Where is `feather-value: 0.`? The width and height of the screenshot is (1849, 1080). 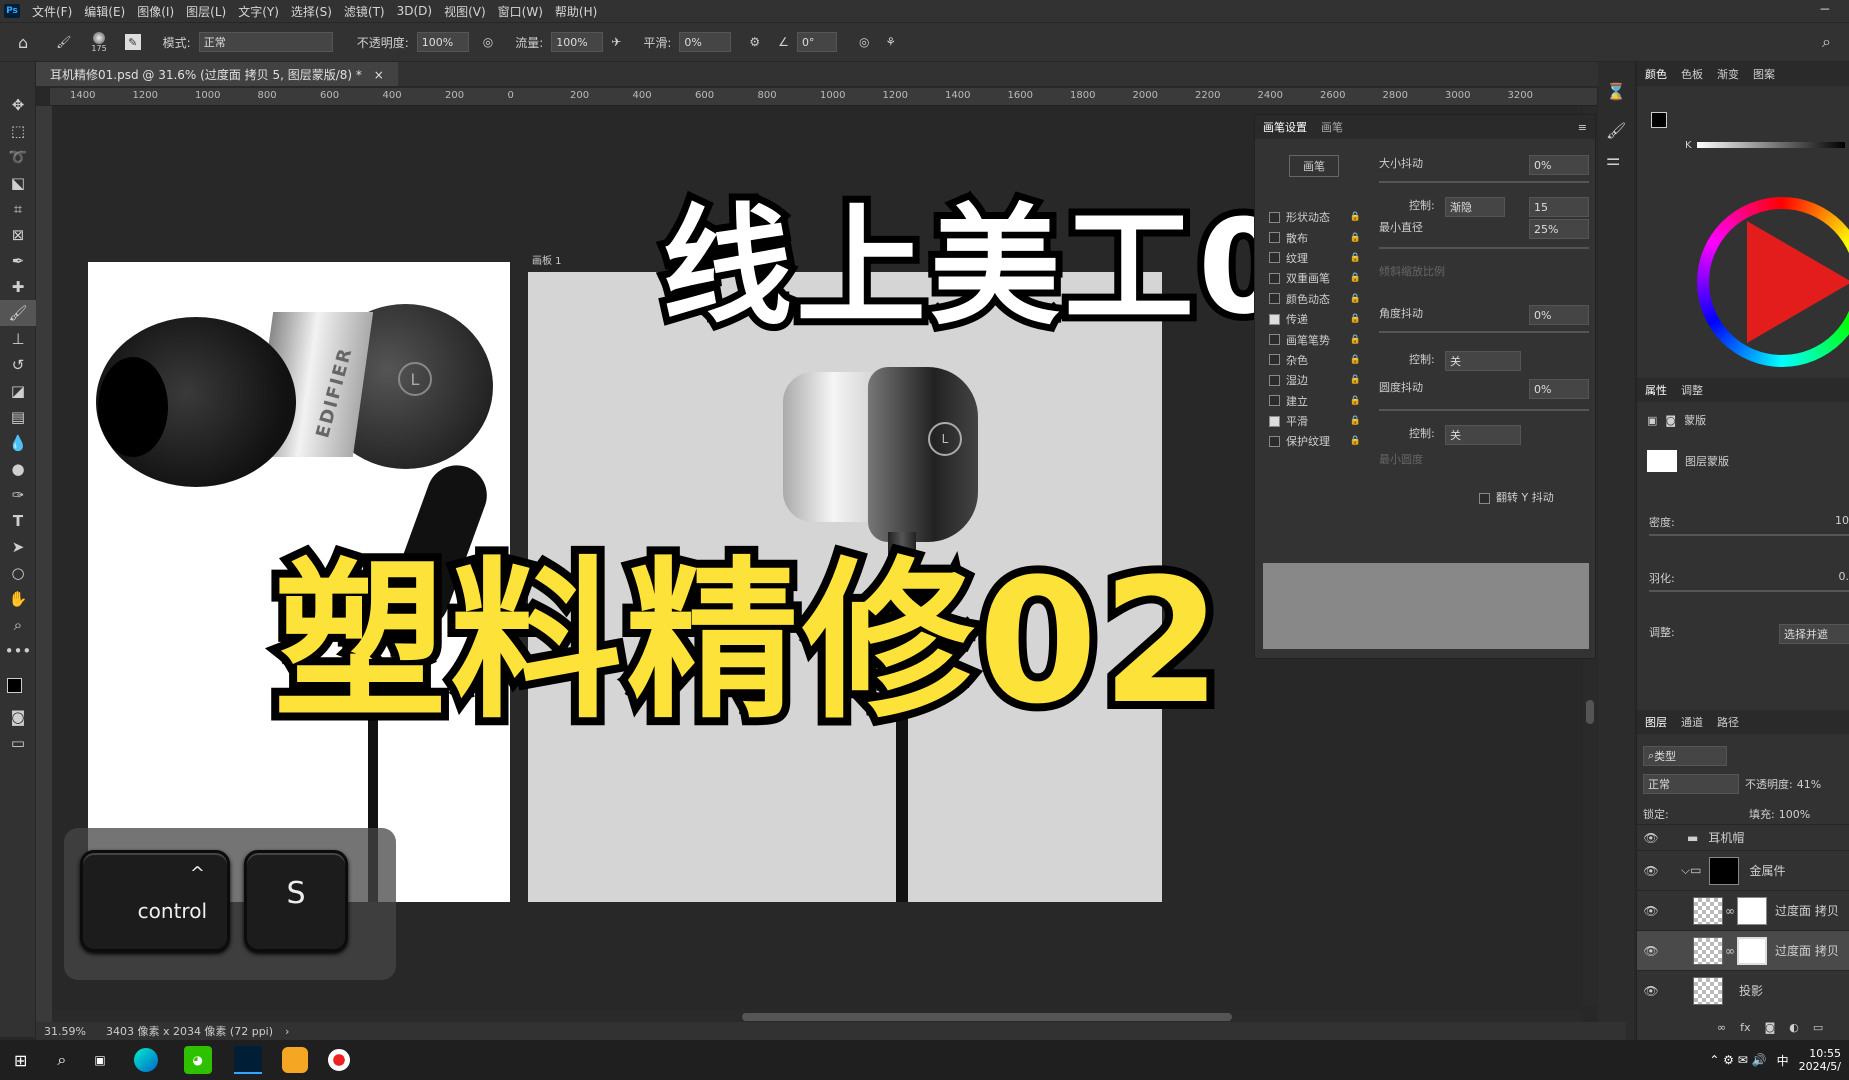 feather-value: 0. is located at coordinates (1844, 576).